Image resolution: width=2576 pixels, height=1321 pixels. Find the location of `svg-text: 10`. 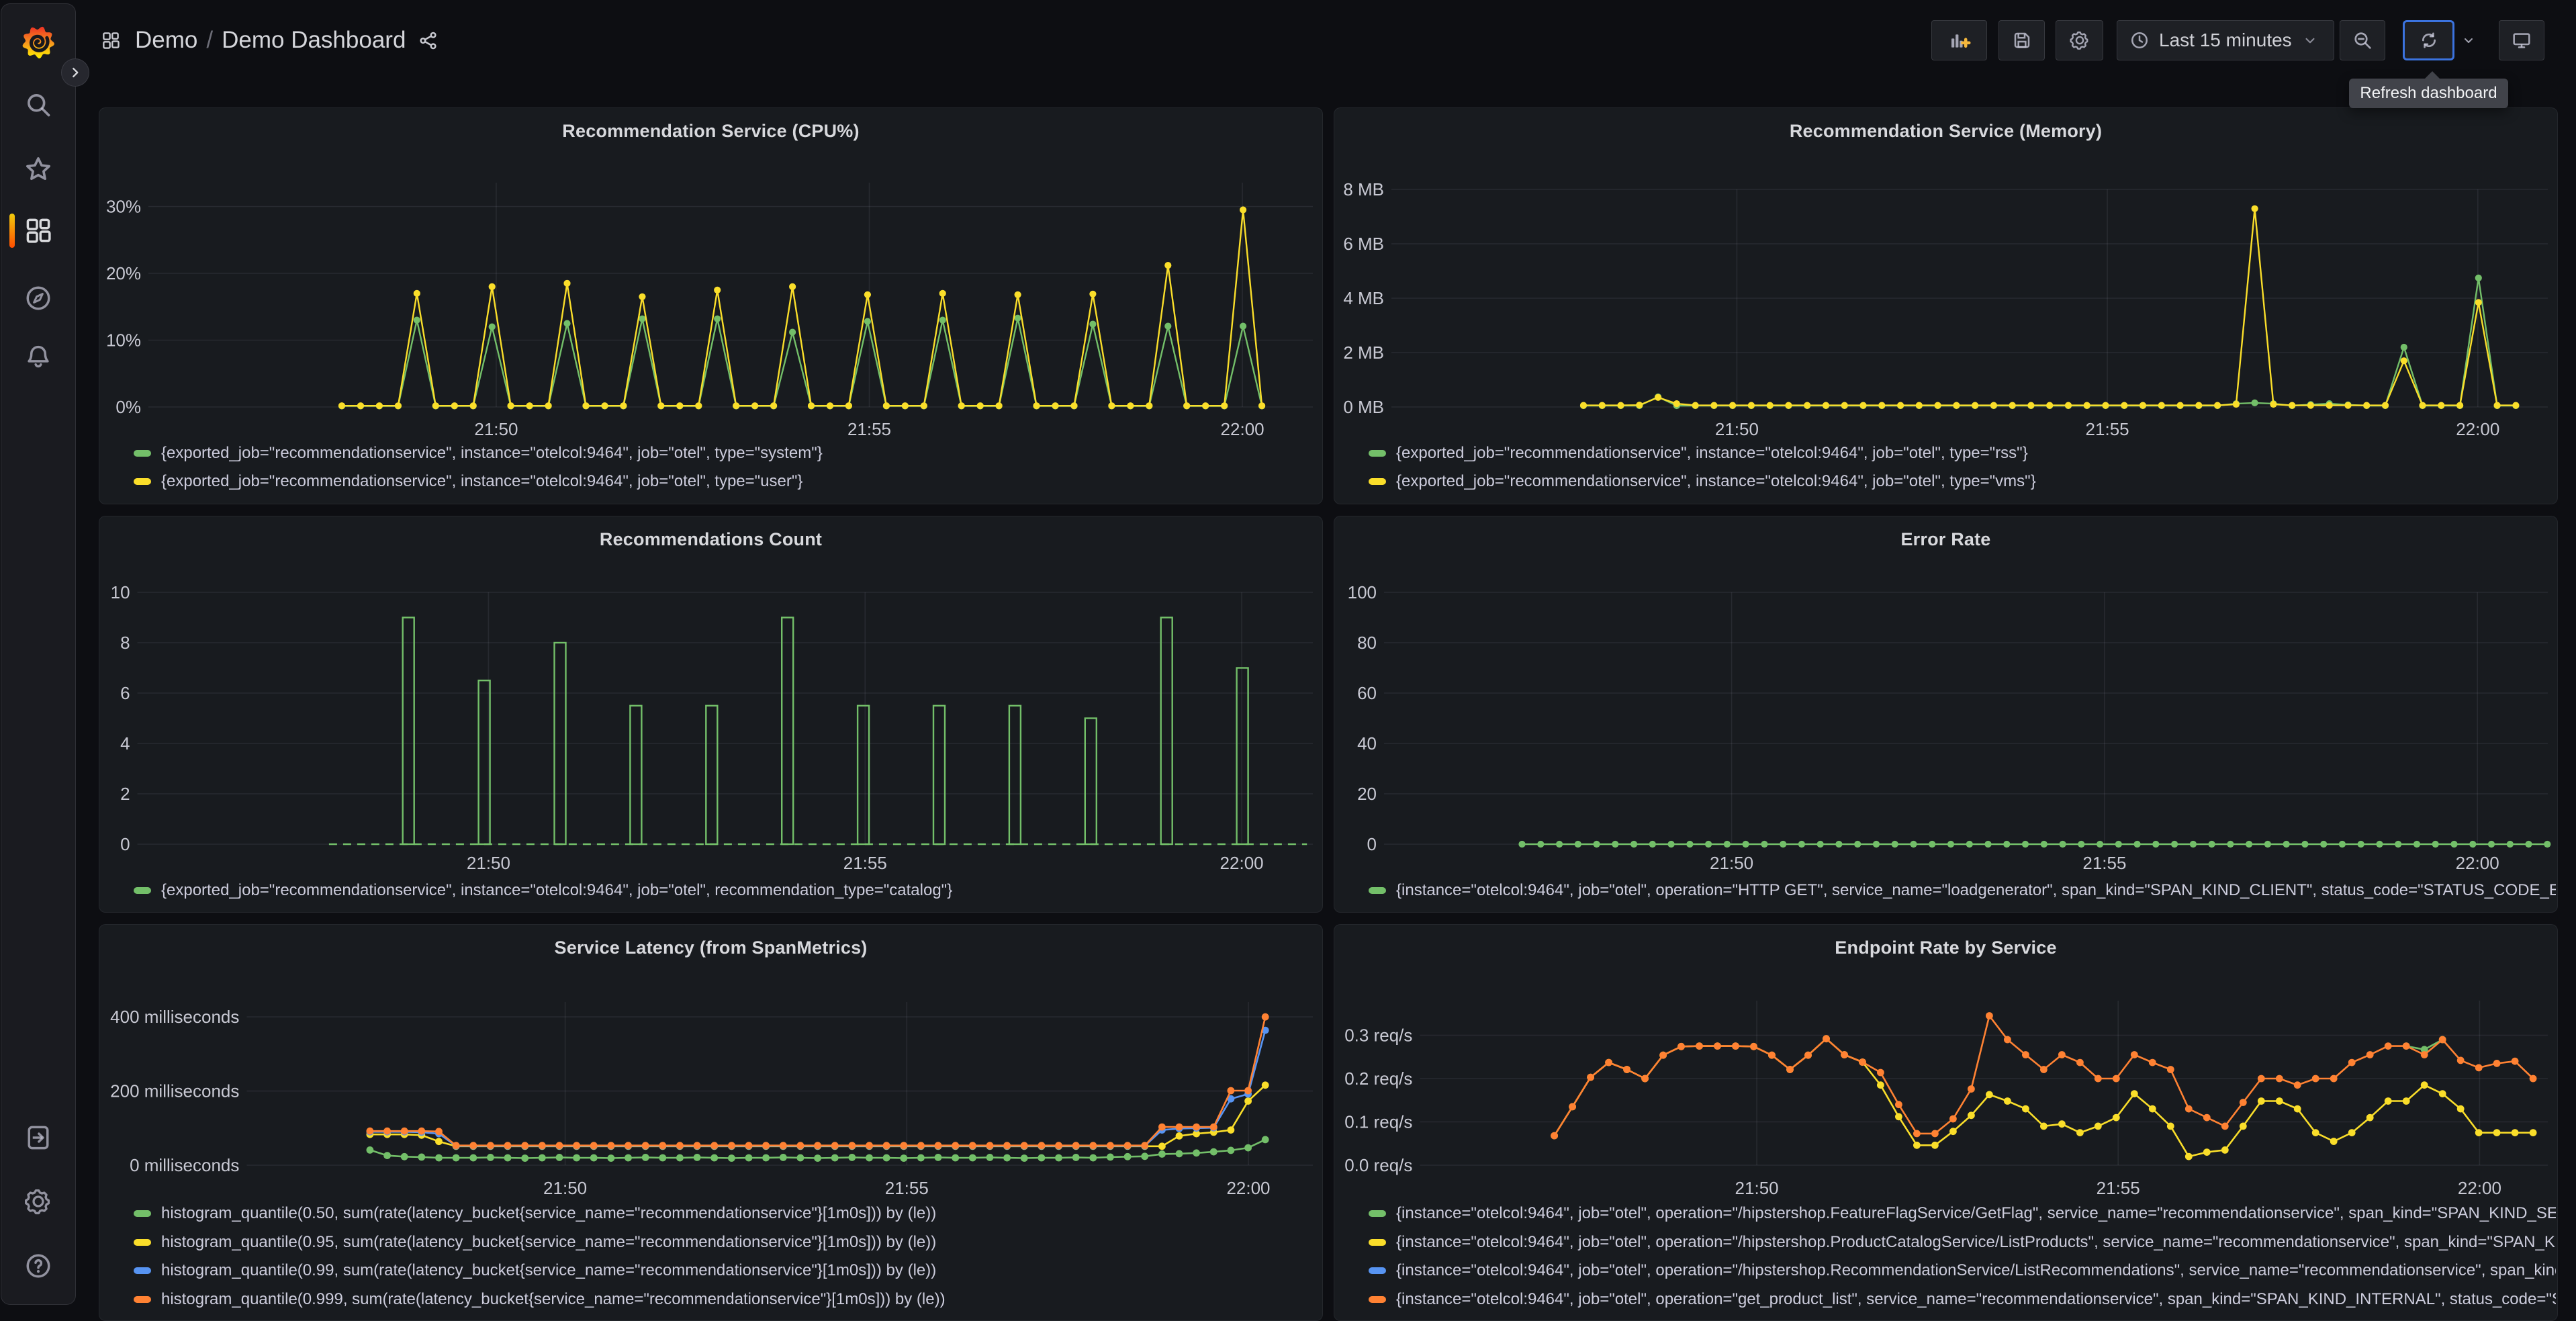

svg-text: 10 is located at coordinates (120, 592).